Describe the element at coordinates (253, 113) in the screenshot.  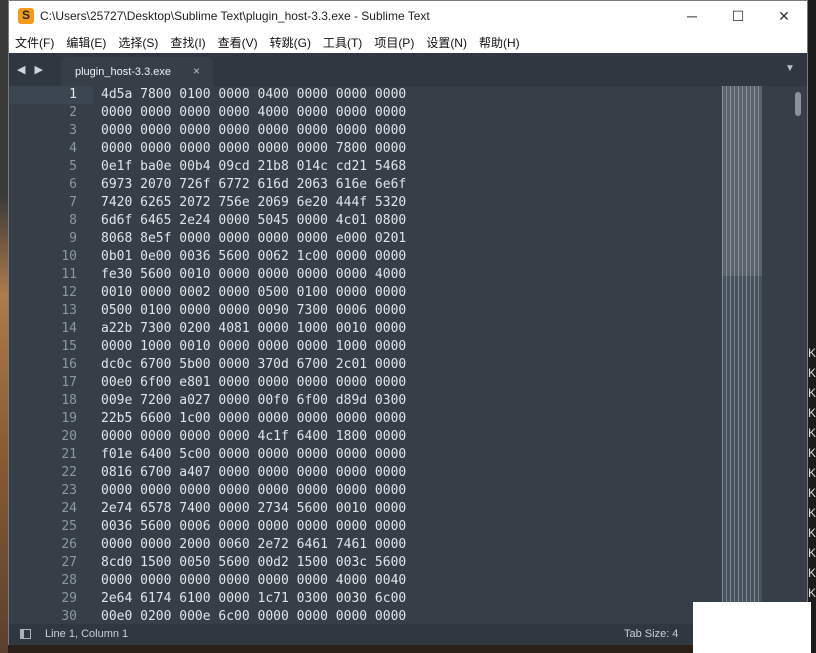
I see `code-line: 0000 0000 0000 0000 4000 0000 0000 0000` at that location.